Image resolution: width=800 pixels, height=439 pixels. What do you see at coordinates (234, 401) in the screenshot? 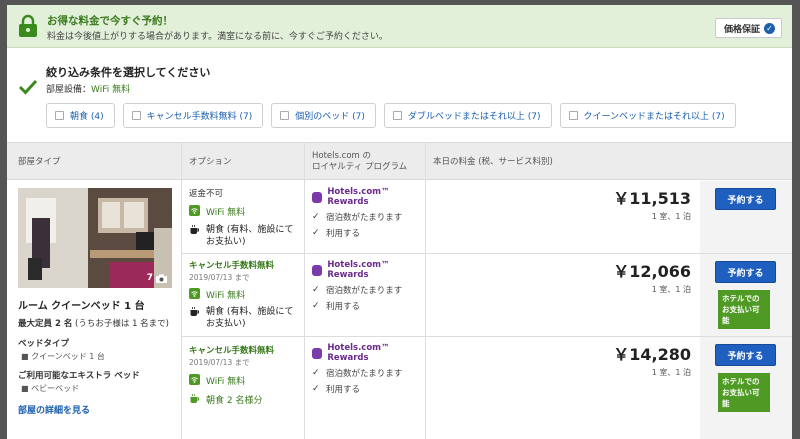
I see `meal-label: 朝食 2 名様分` at bounding box center [234, 401].